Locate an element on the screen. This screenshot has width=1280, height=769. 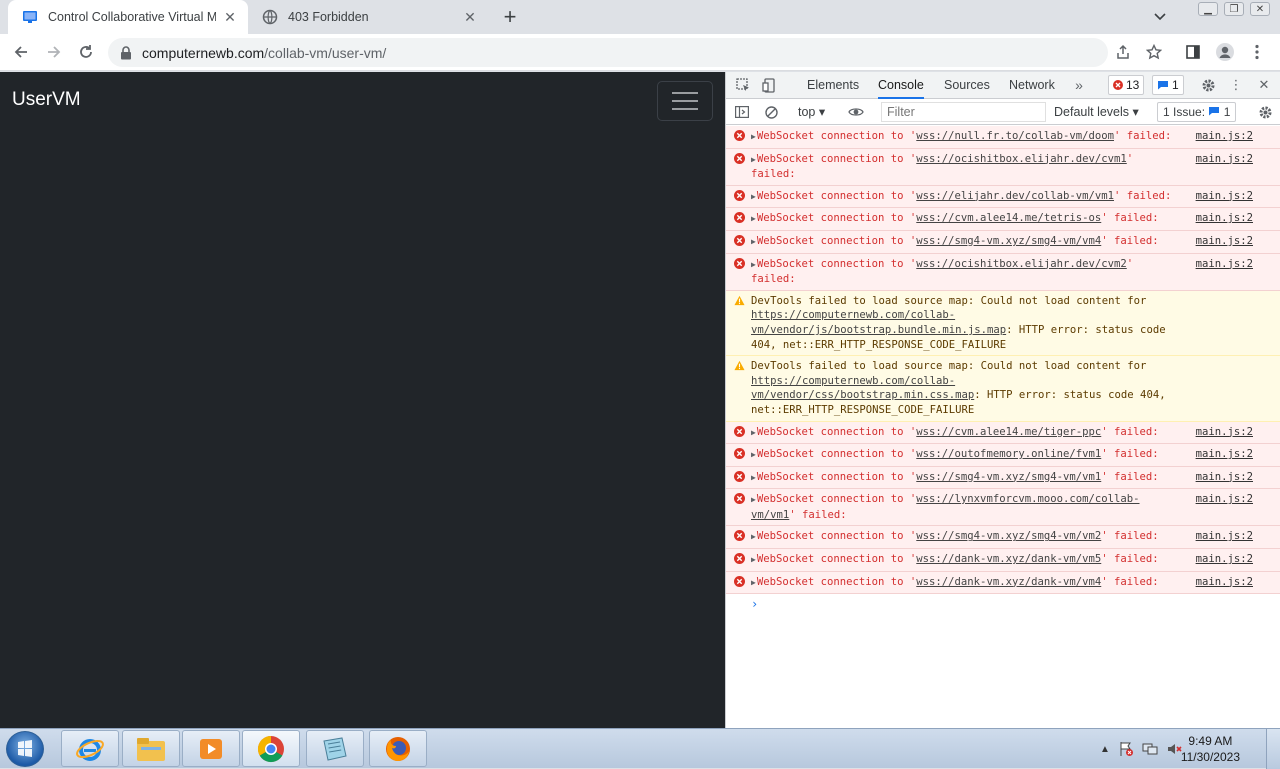
message-url-link: wss://smg4-vm.xyz/smg4-vm/vm2 is located at coordinates (1008, 536).